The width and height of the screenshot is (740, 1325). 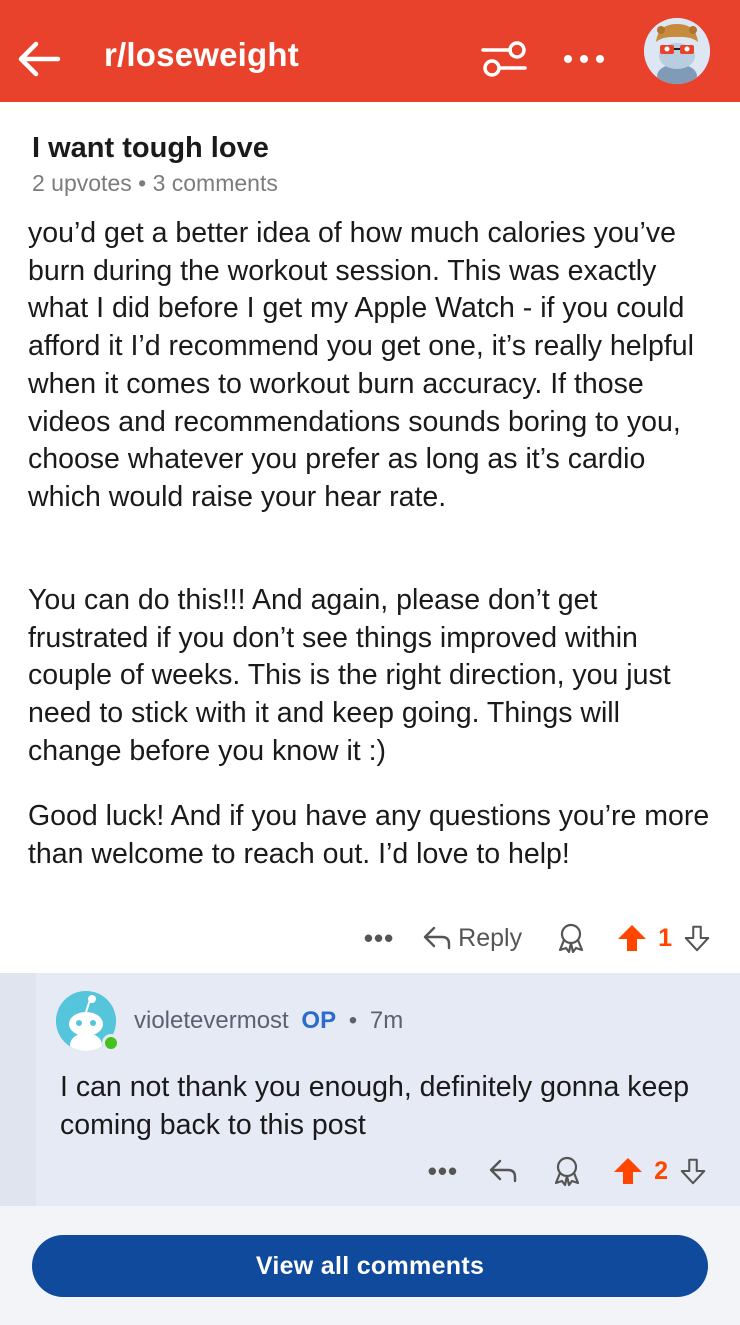 I want to click on user-avatar, so click(x=677, y=51).